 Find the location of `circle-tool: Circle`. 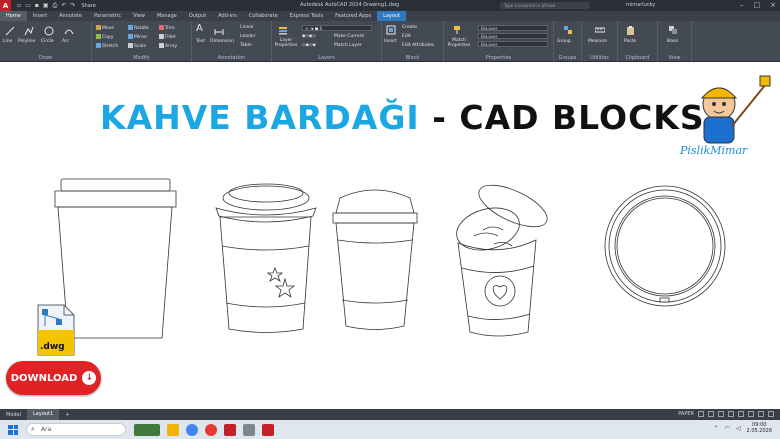

circle-tool: Circle is located at coordinates (47, 41).